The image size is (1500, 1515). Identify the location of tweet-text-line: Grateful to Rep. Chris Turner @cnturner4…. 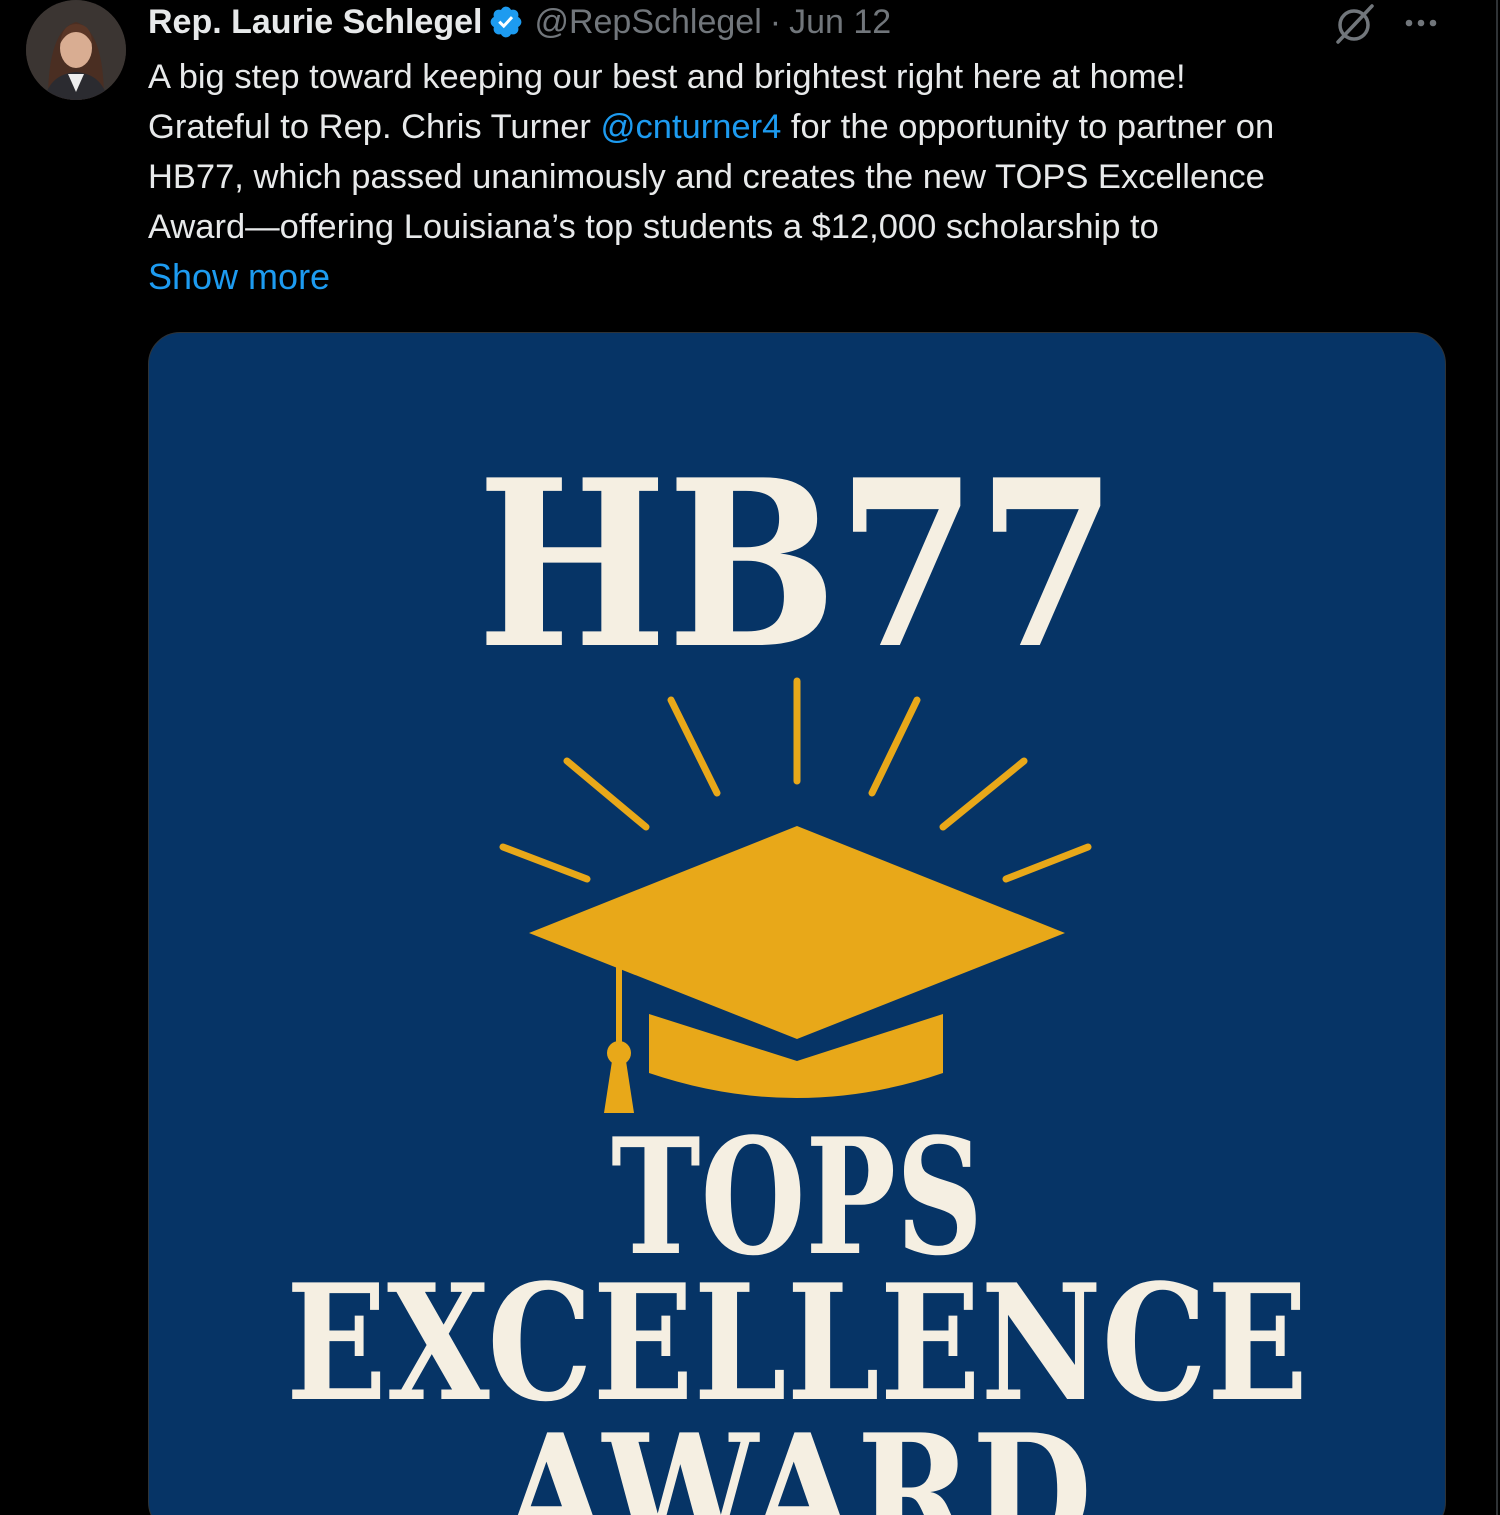
(798, 127).